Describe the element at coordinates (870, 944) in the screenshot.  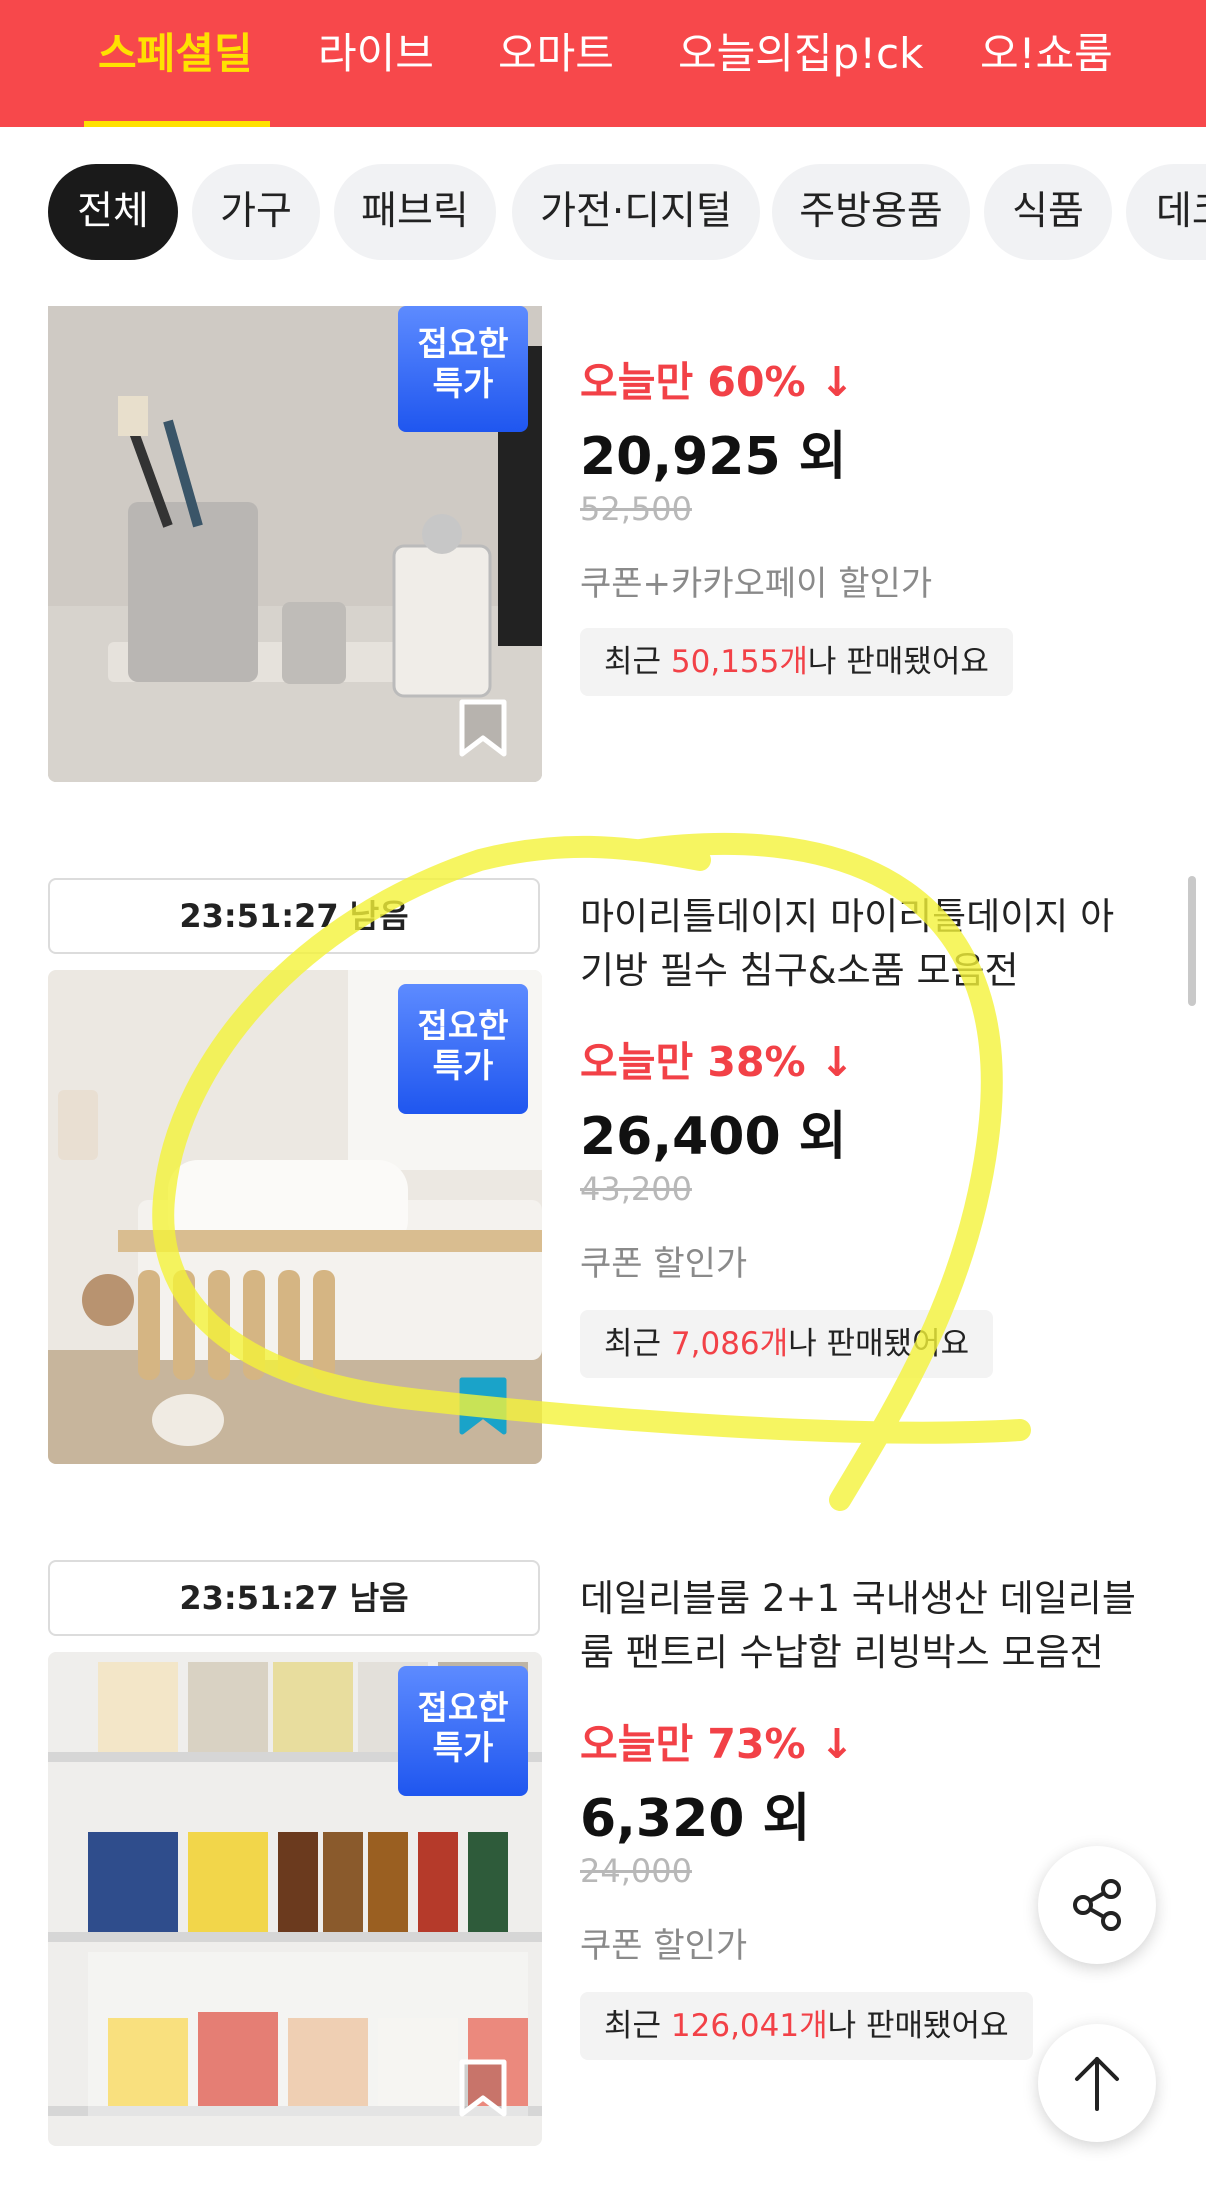
I see `product-title: 마이리틀데이지 마이리틀데이지 아 기방 필수 침구&소품 모음전` at that location.